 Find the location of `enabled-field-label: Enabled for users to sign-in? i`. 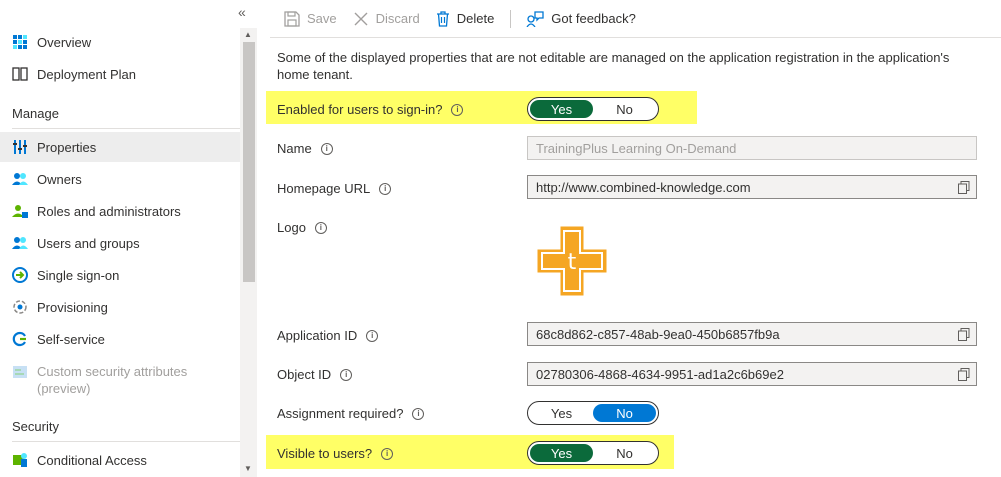

enabled-field-label: Enabled for users to sign-in? i is located at coordinates (370, 109).